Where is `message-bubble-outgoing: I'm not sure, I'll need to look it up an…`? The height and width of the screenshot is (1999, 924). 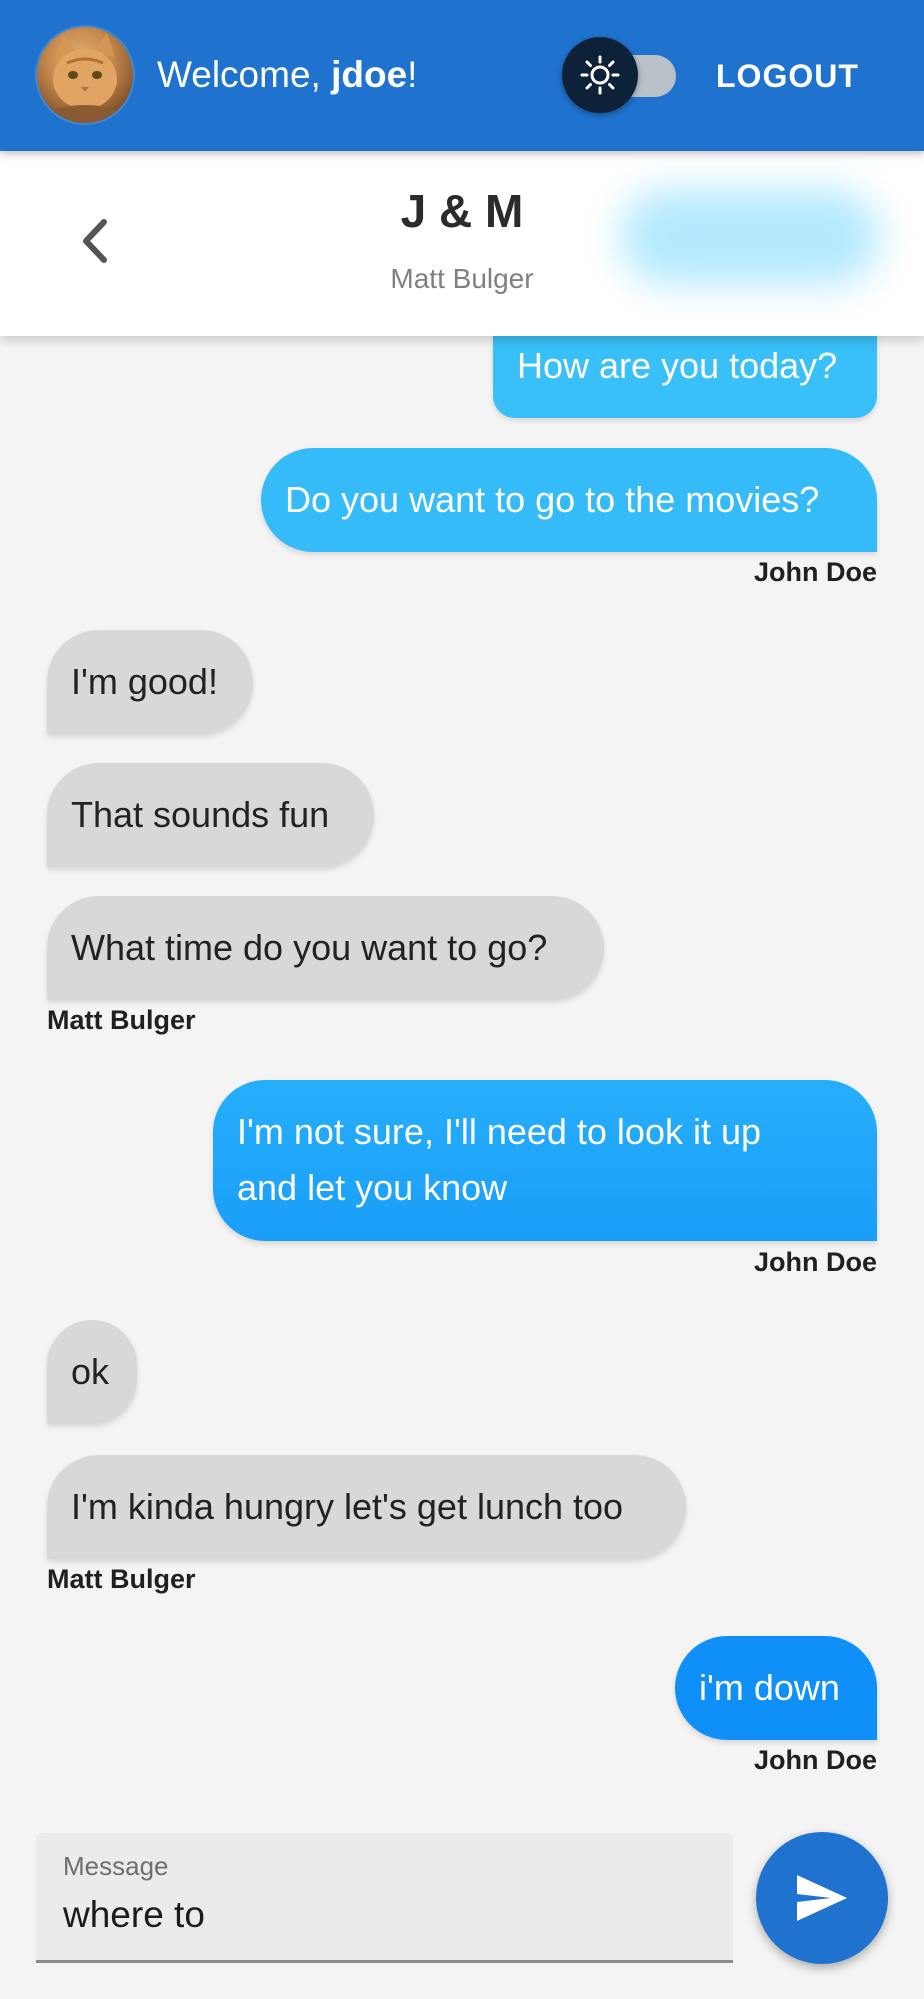
message-bubble-outgoing: I'm not sure, I'll need to look it up an… is located at coordinates (545, 1160).